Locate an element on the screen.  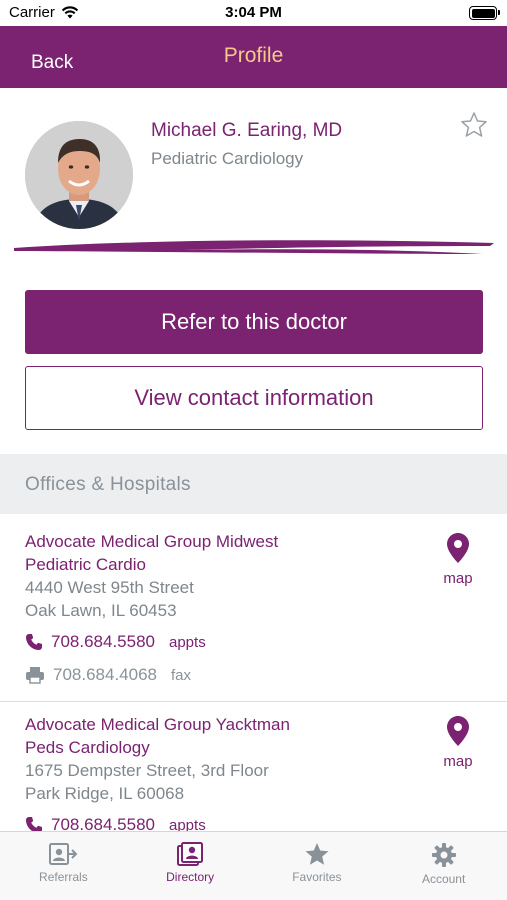
status-bar: Carrier 3:04 PM is located at coordinates (253, 13).